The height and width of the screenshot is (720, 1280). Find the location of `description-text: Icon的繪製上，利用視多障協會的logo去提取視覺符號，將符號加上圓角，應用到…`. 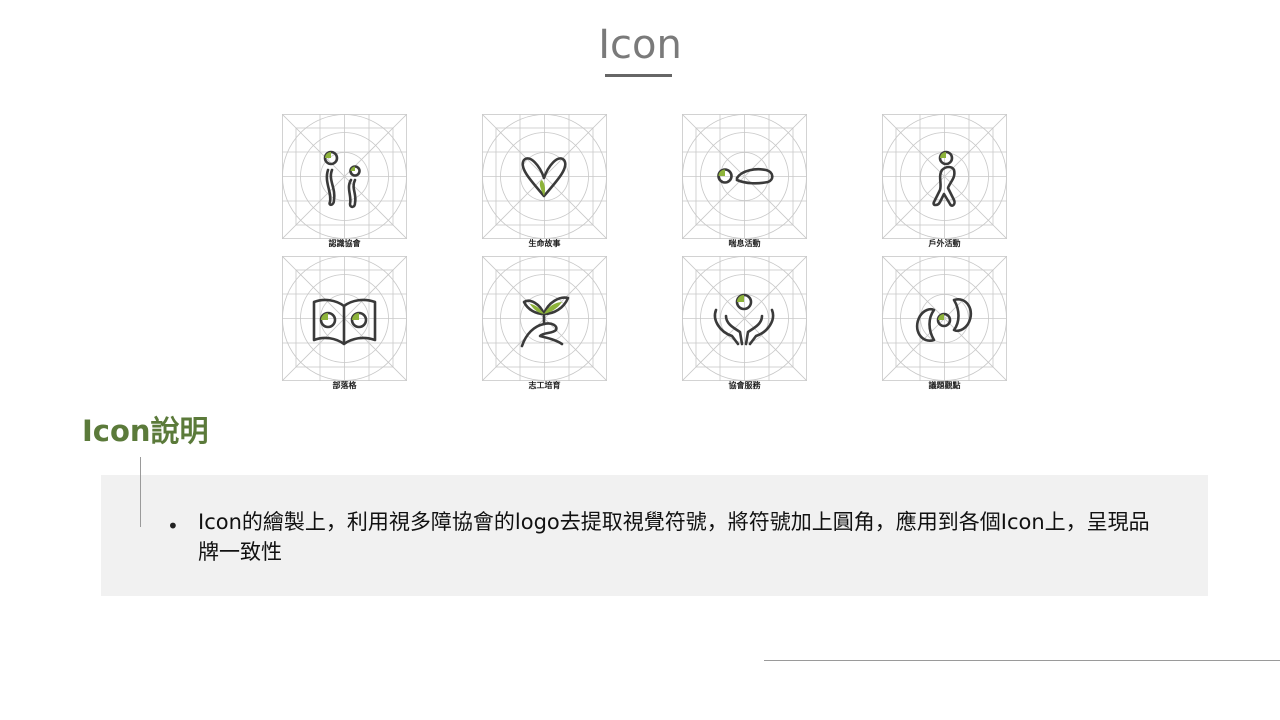

description-text: Icon的繪製上，利用視多障協會的logo去提取視覺符號，將符號加上圓角，應用到… is located at coordinates (674, 537).